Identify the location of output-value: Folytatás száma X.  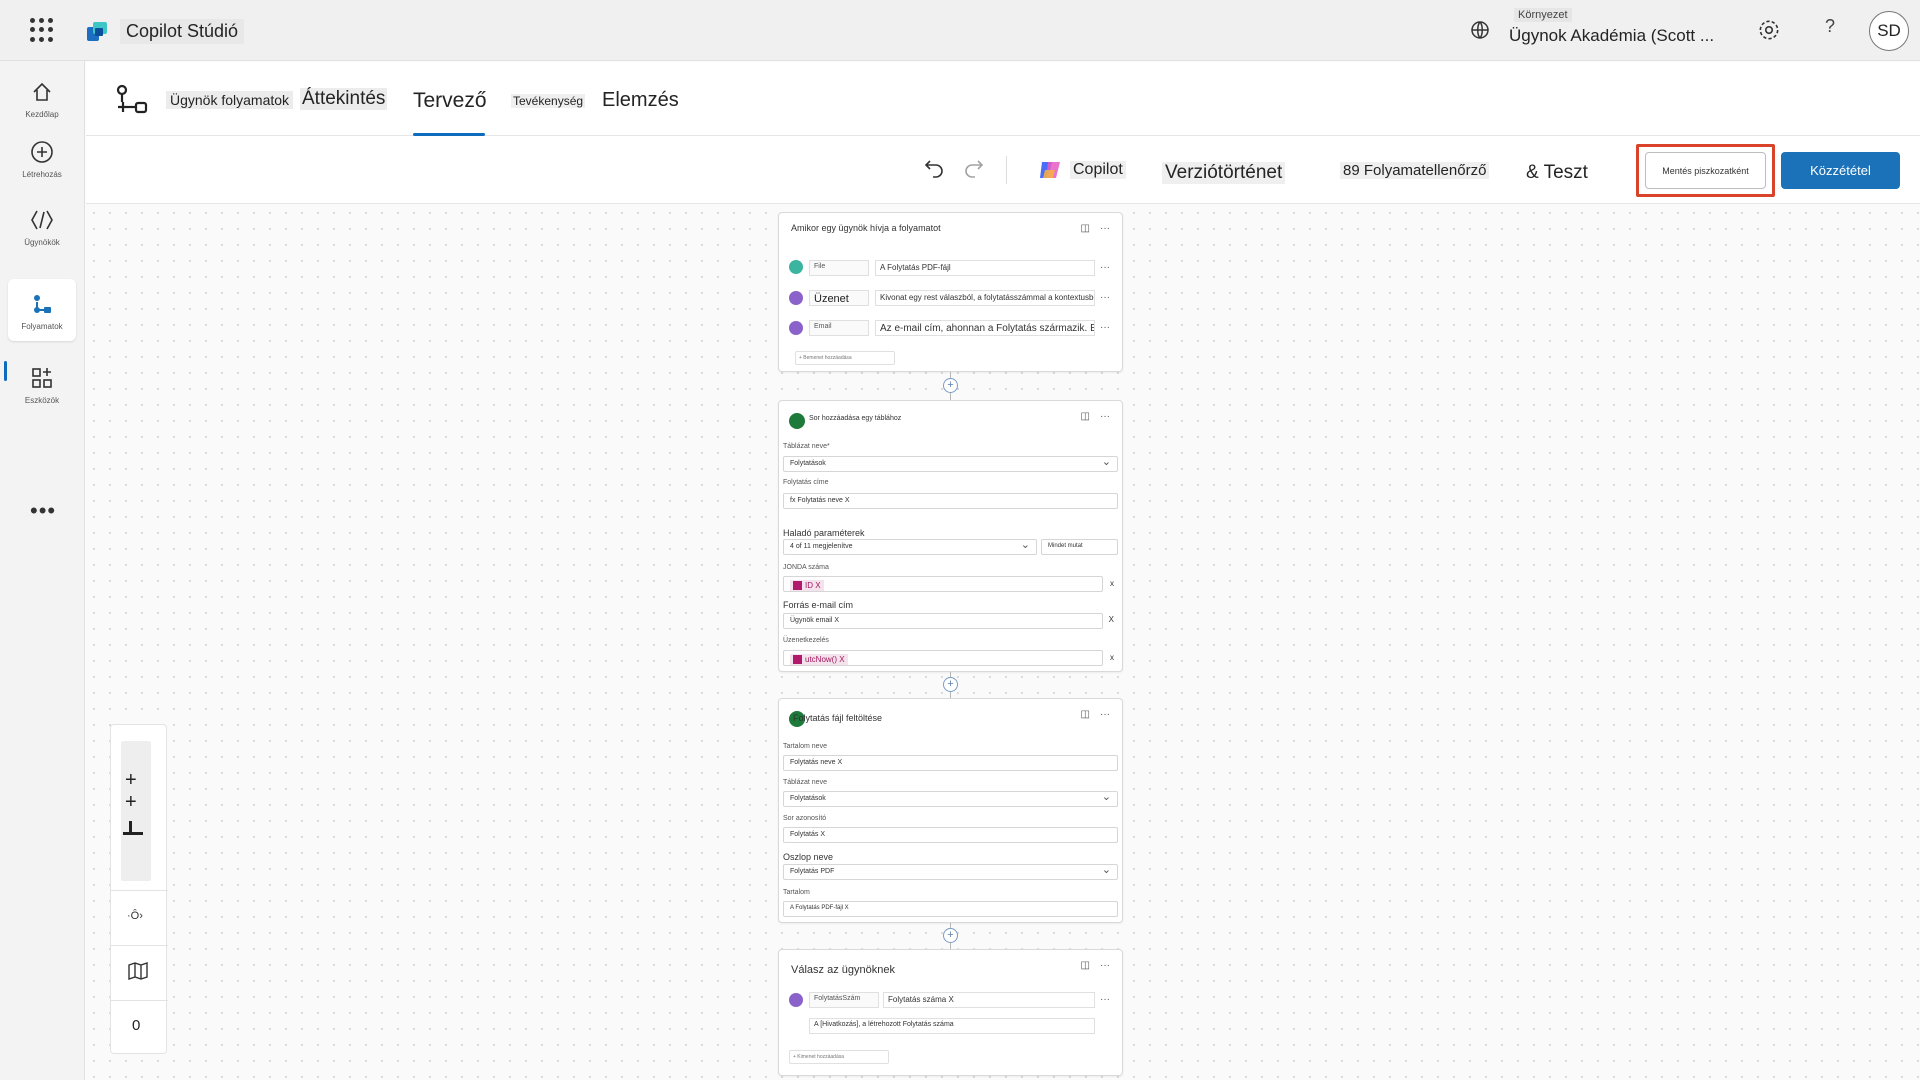
(989, 1000).